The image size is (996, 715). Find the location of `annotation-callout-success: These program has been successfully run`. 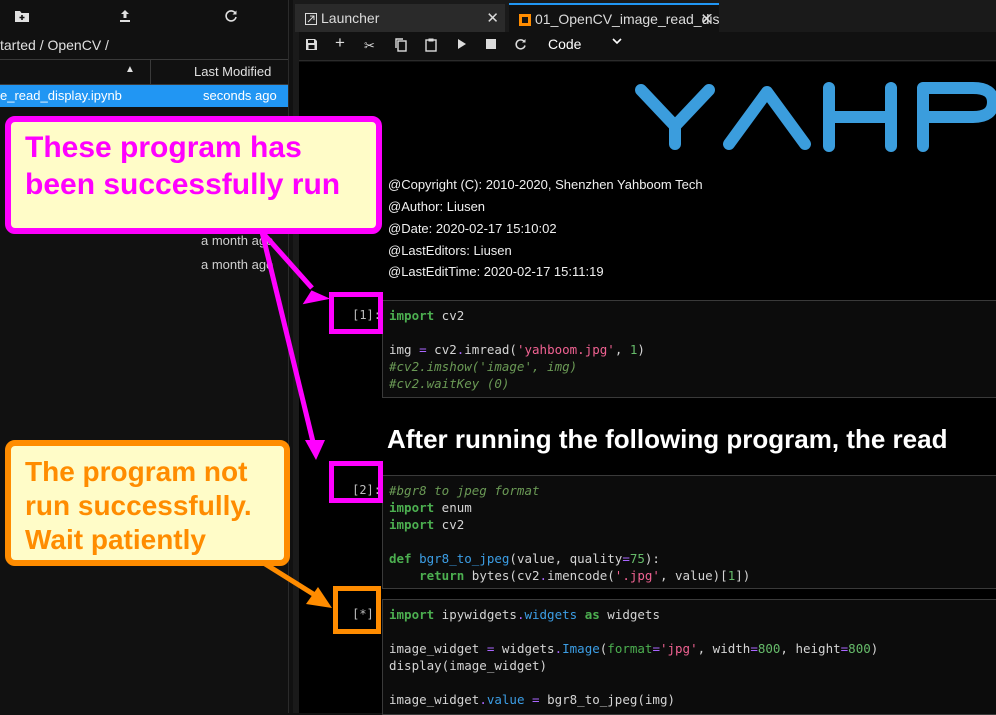

annotation-callout-success: These program has been successfully run is located at coordinates (193, 175).